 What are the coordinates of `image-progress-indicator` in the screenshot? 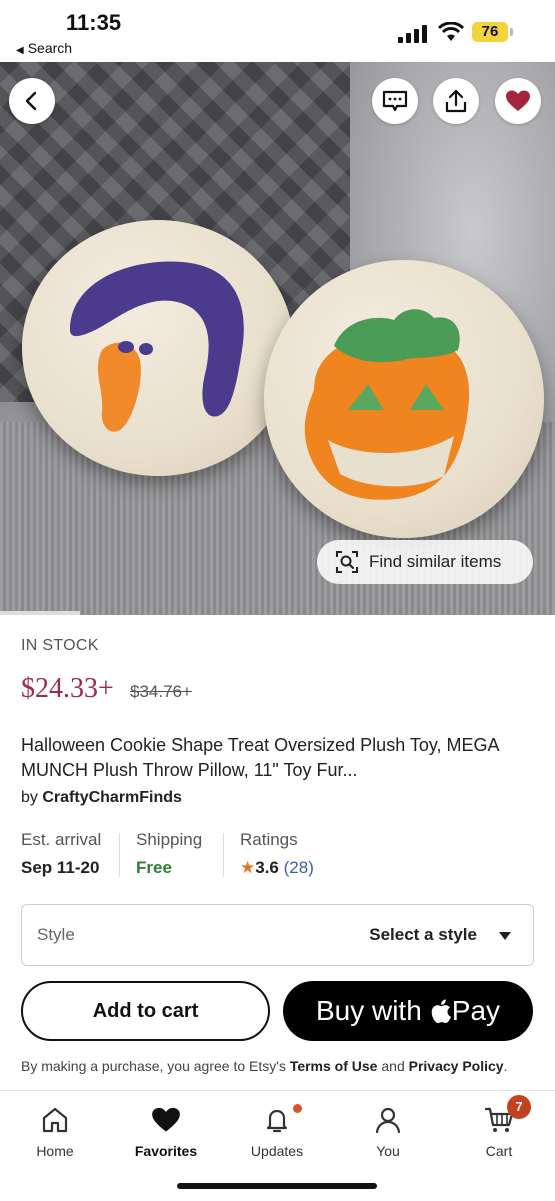 It's located at (40, 613).